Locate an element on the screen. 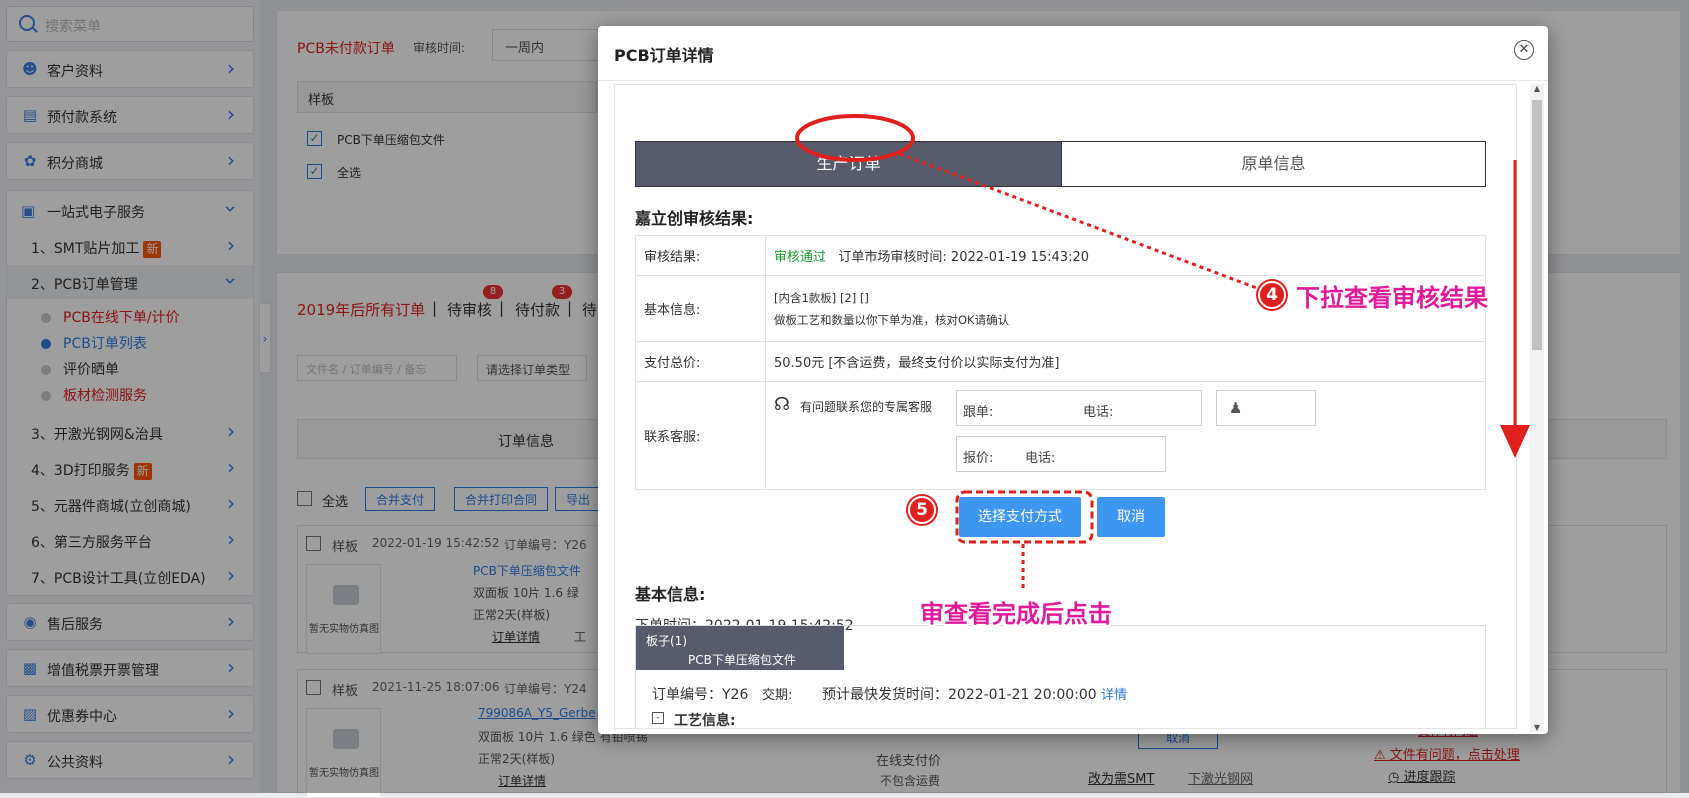  step-5-instruction: 审查看完成后点击 is located at coordinates (1016, 614).